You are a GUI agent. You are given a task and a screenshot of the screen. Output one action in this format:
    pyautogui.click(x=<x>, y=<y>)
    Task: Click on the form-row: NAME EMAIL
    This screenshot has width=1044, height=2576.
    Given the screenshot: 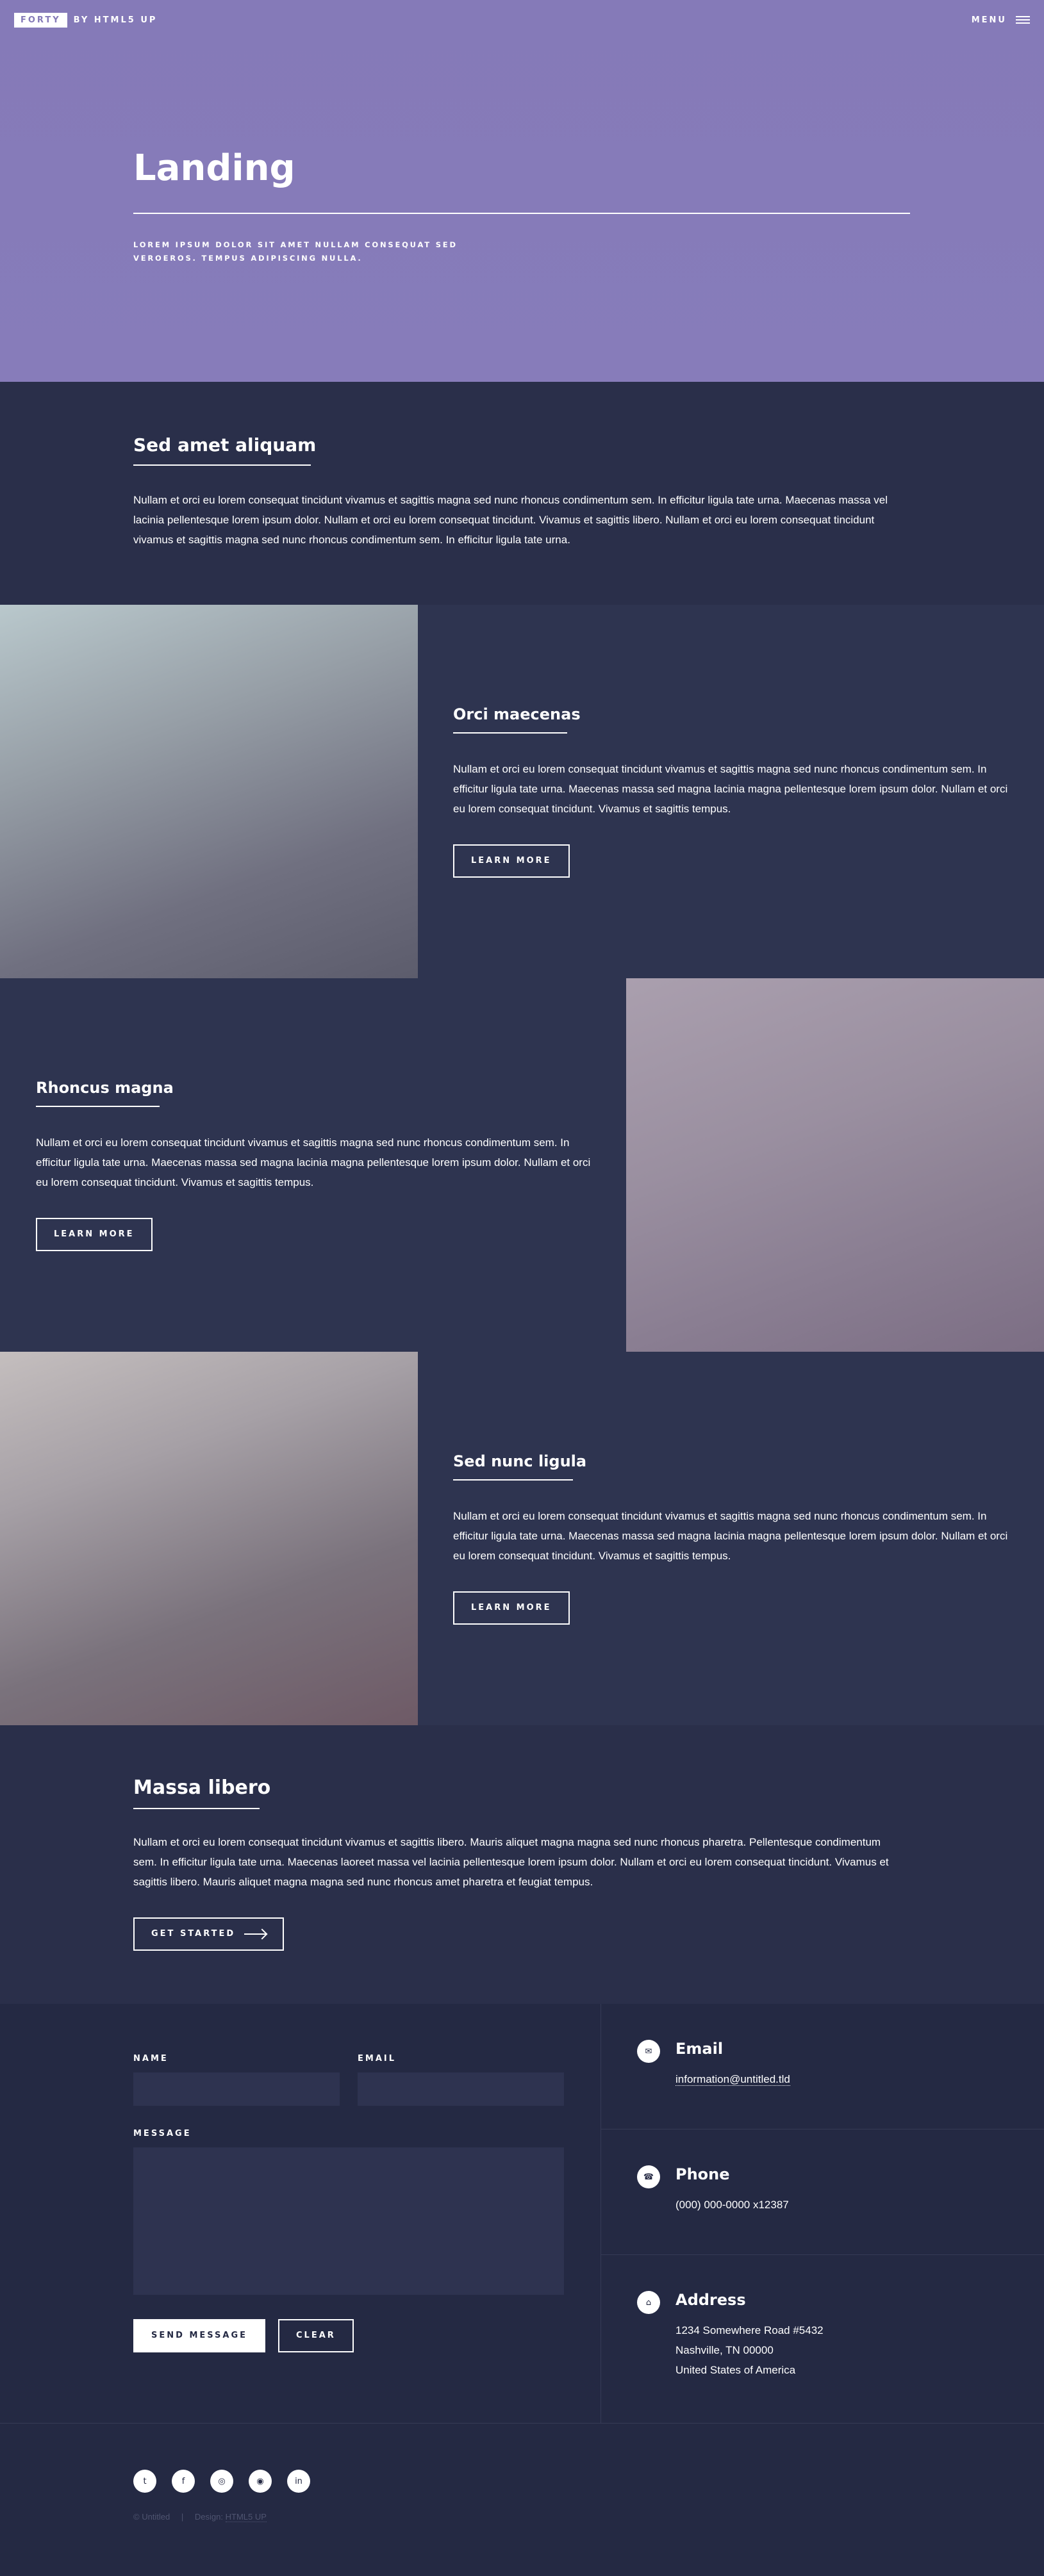 What is the action you would take?
    pyautogui.click(x=367, y=2080)
    